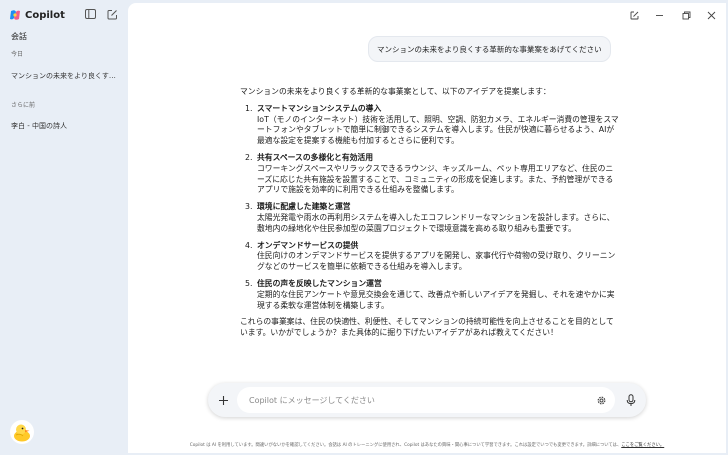  Describe the element at coordinates (249, 108) in the screenshot. I see `item-number: 1.` at that location.